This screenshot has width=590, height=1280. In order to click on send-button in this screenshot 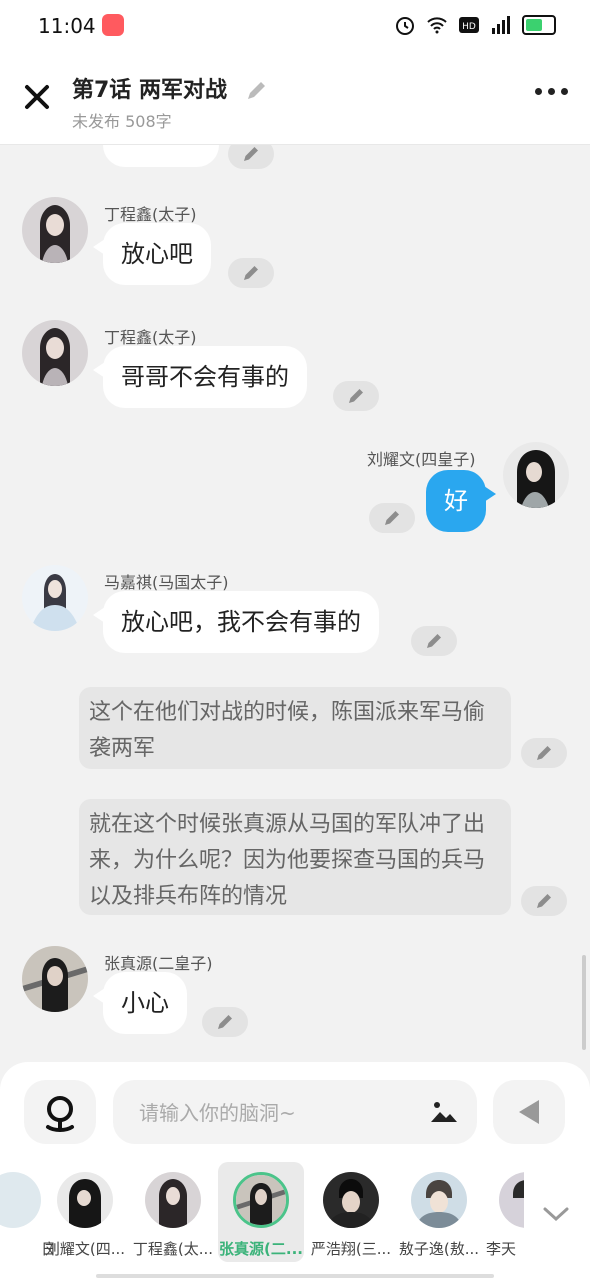, I will do `click(529, 1112)`.